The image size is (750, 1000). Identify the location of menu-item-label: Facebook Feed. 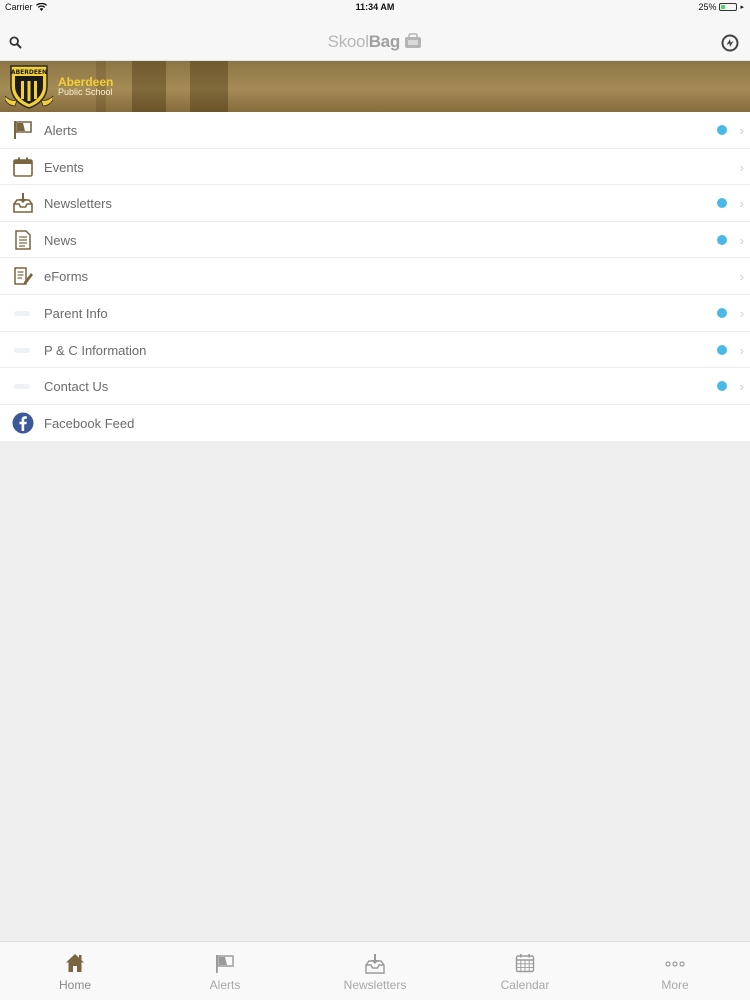
(89, 423).